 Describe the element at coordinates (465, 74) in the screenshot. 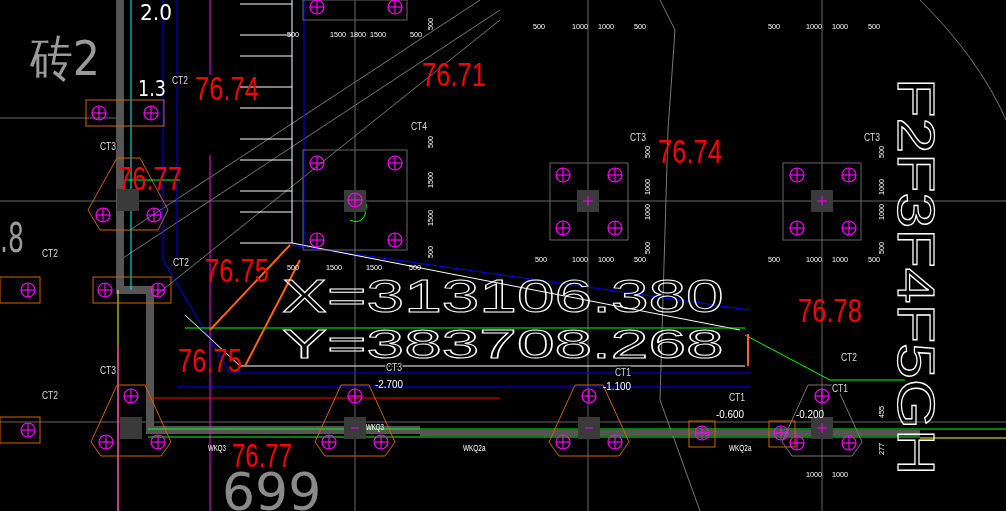

I see `elevation-label: 76.71` at that location.